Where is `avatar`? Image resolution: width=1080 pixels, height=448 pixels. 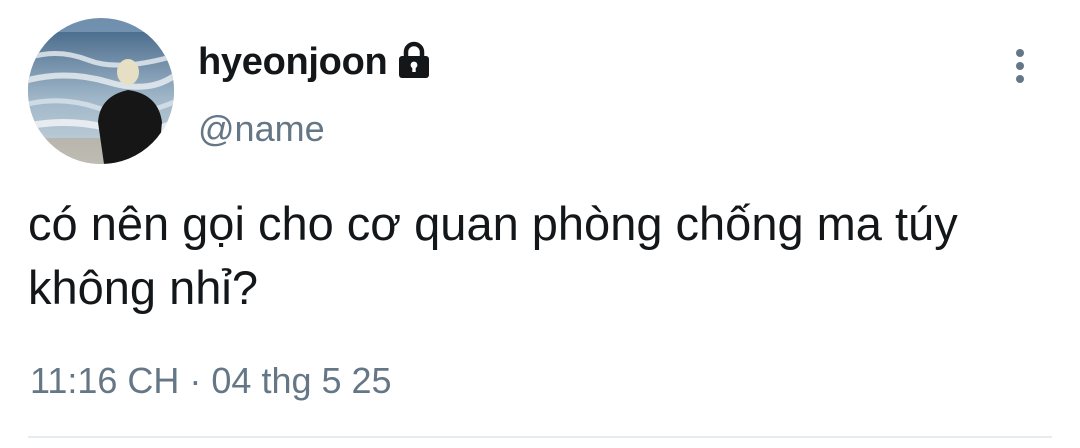
avatar is located at coordinates (101, 91).